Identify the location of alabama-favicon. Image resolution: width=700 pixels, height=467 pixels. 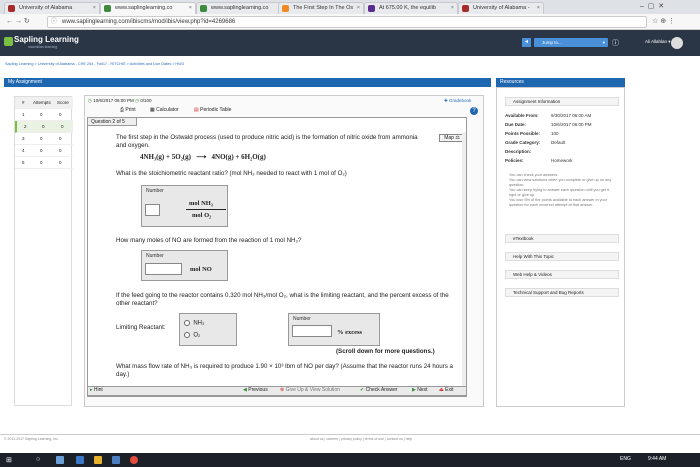
(465, 8).